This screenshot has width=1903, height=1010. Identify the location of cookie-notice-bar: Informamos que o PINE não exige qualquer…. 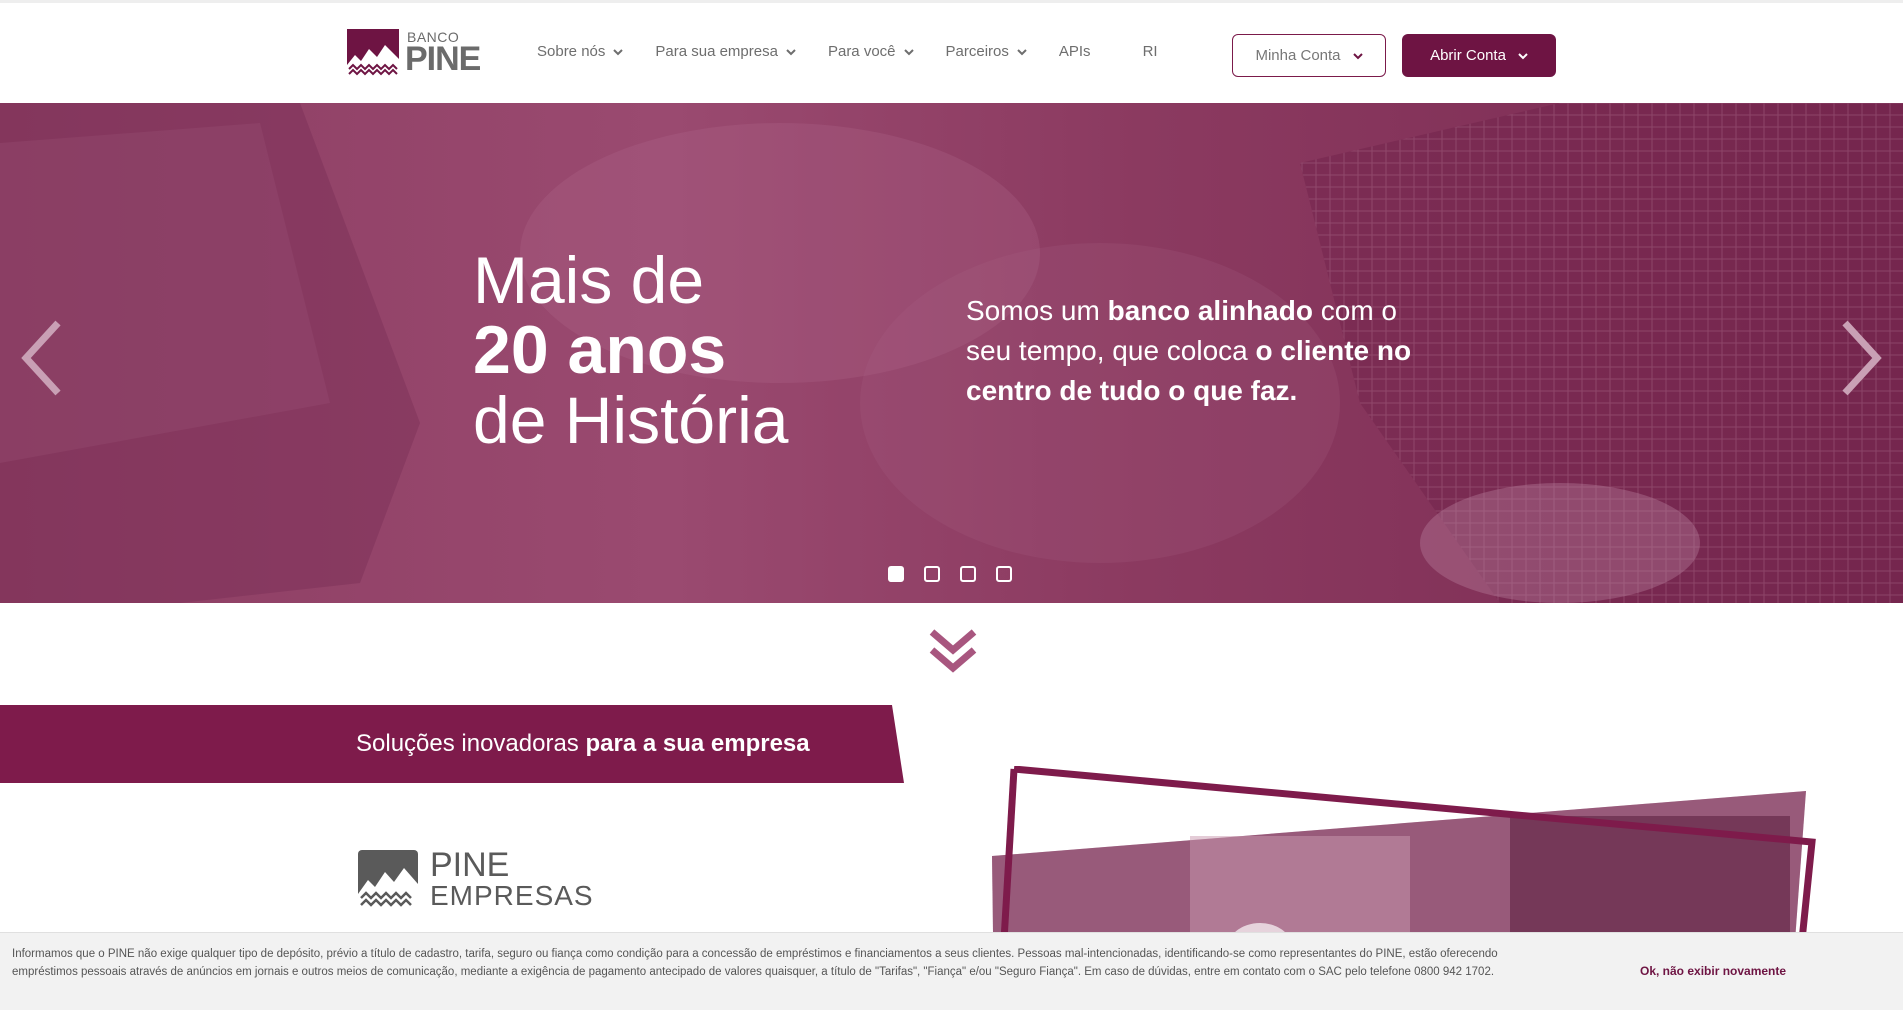
(951, 971).